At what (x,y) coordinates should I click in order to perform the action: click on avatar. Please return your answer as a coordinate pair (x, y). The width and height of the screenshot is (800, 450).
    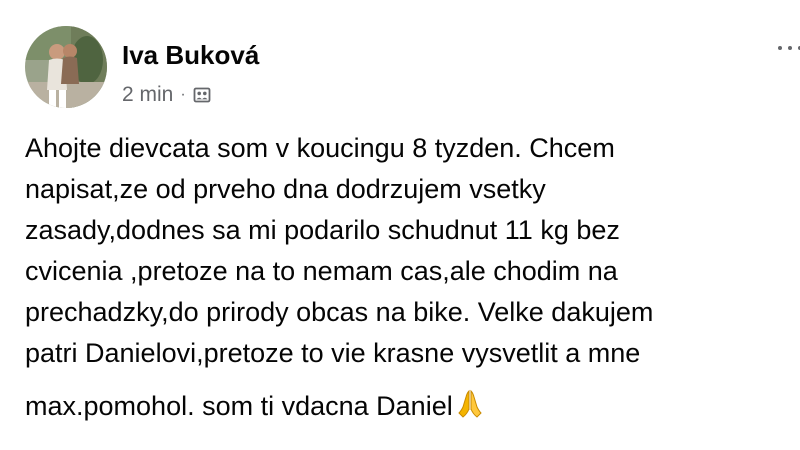
    Looking at the image, I should click on (66, 67).